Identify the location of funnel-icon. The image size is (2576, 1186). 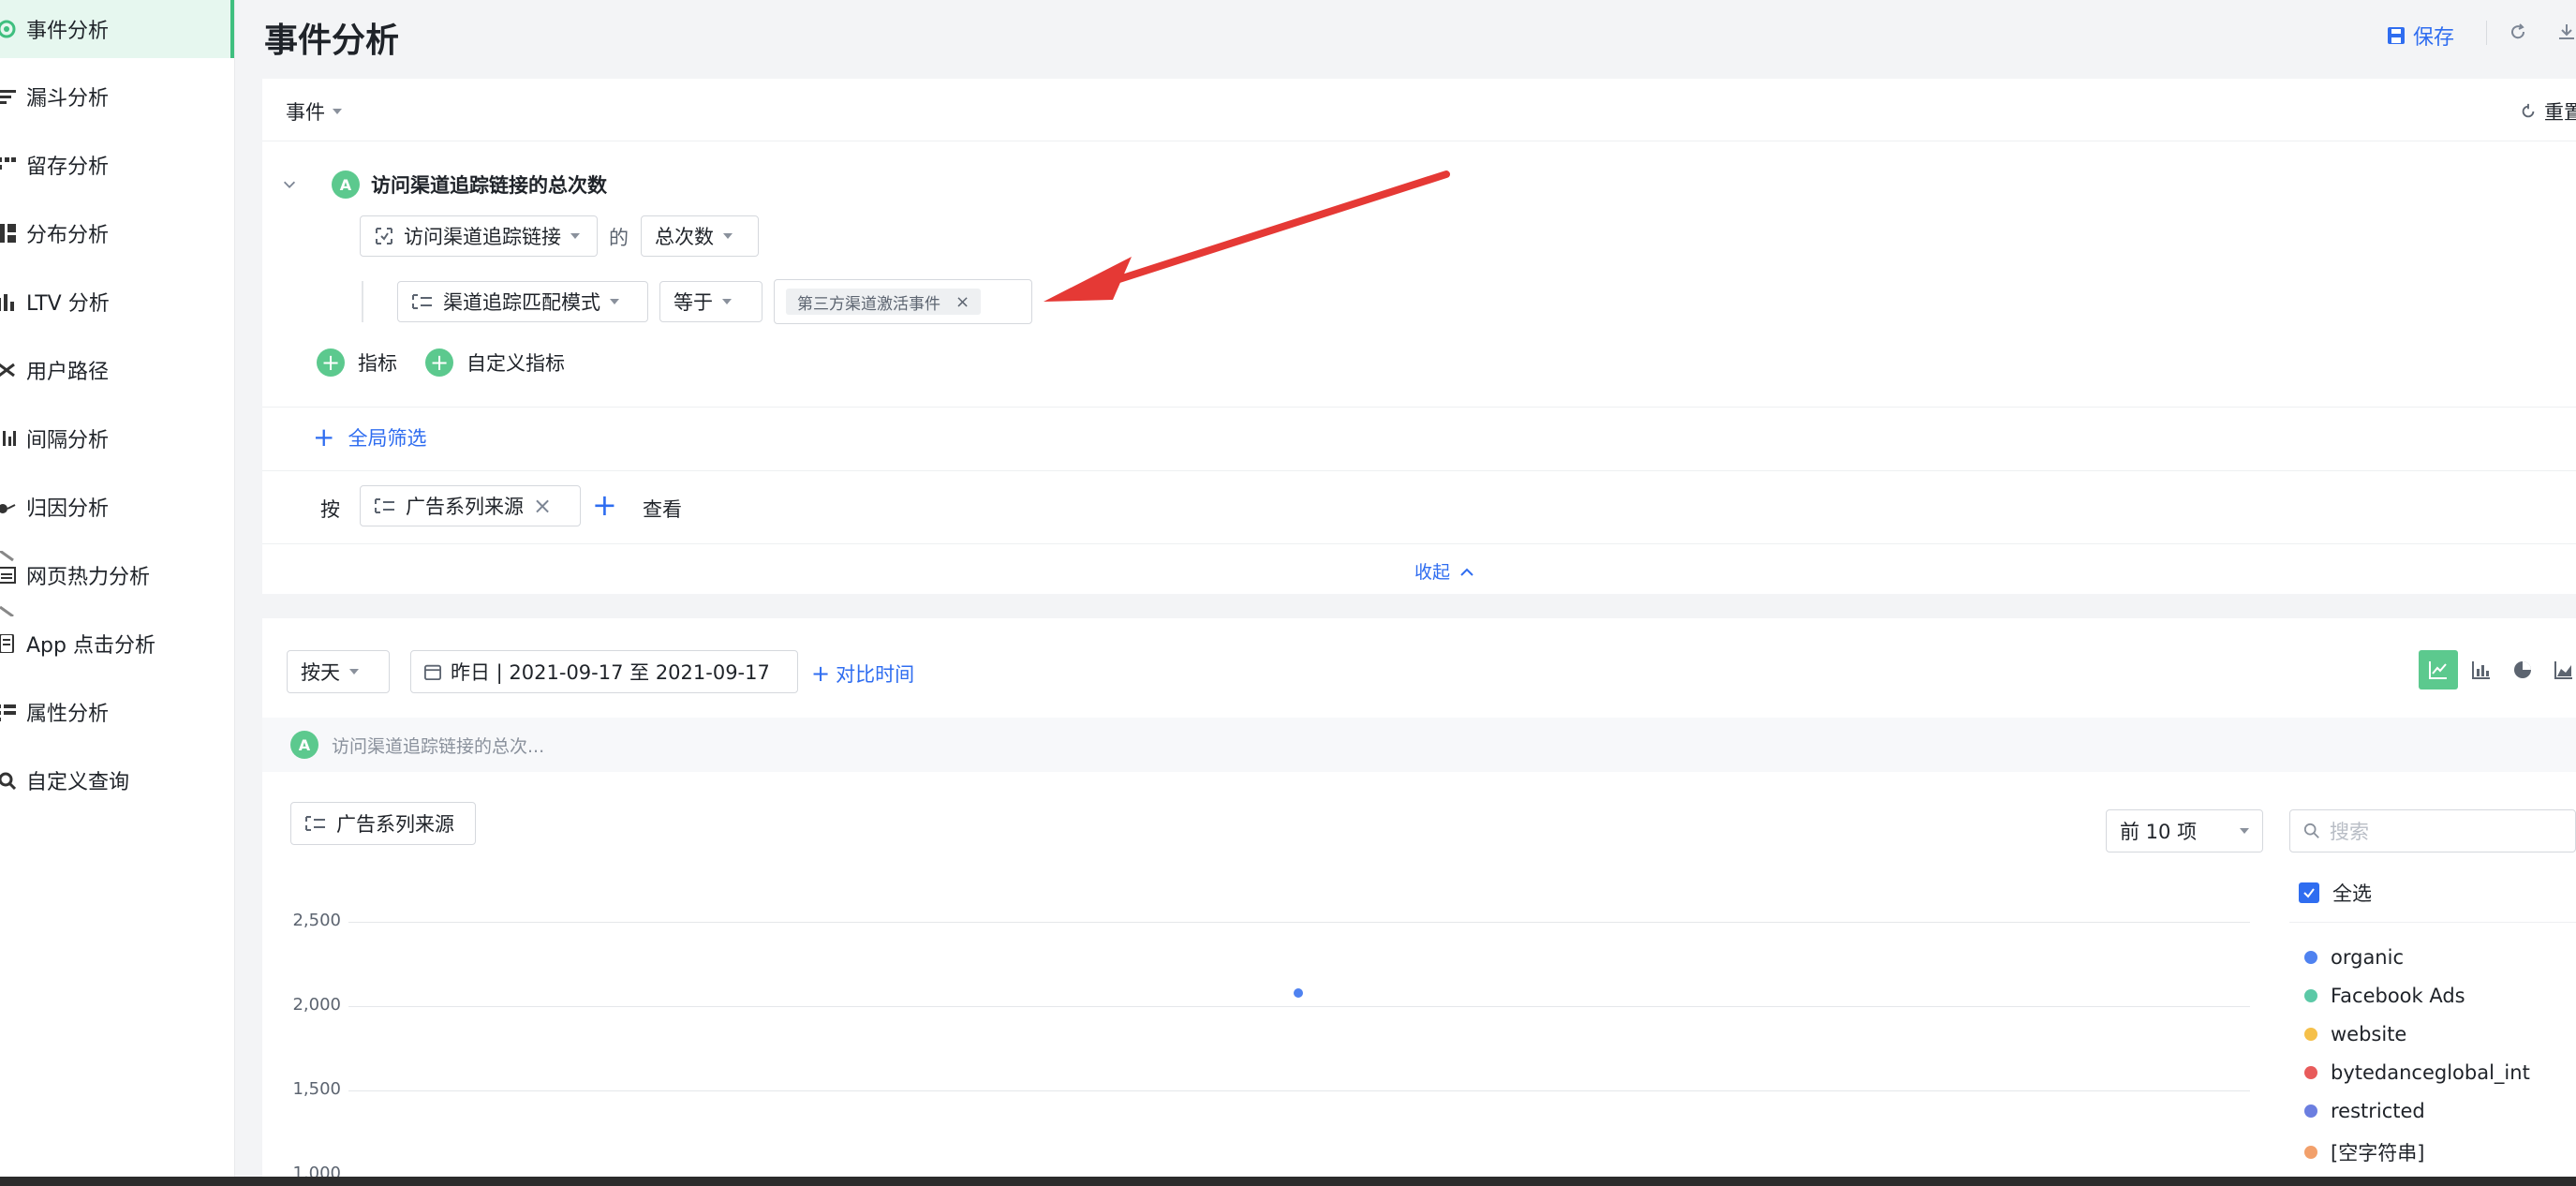
(9, 96).